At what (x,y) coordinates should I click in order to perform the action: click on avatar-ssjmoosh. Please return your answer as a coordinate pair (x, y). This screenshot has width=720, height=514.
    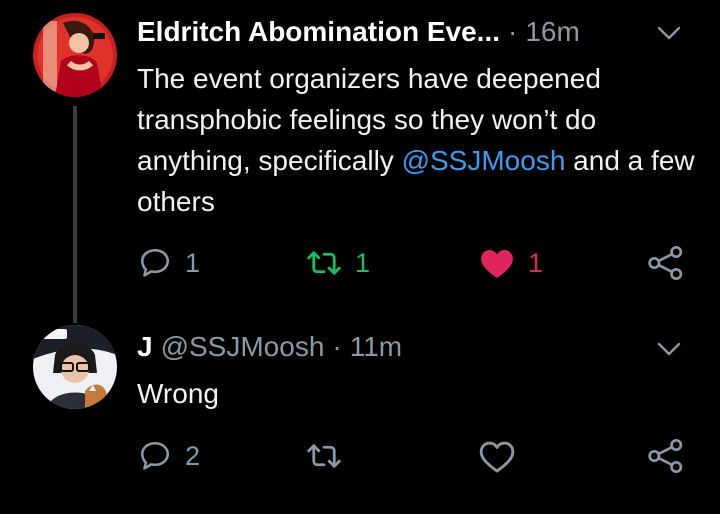
    Looking at the image, I should click on (75, 367).